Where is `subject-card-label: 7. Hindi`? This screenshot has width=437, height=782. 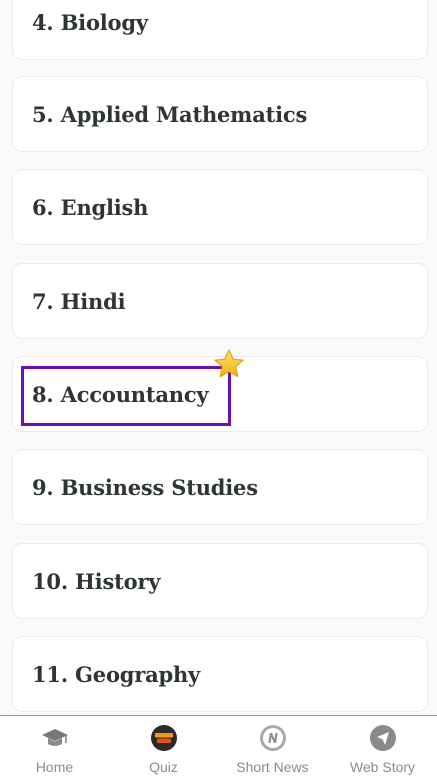
subject-card-label: 7. Hindi is located at coordinates (79, 301).